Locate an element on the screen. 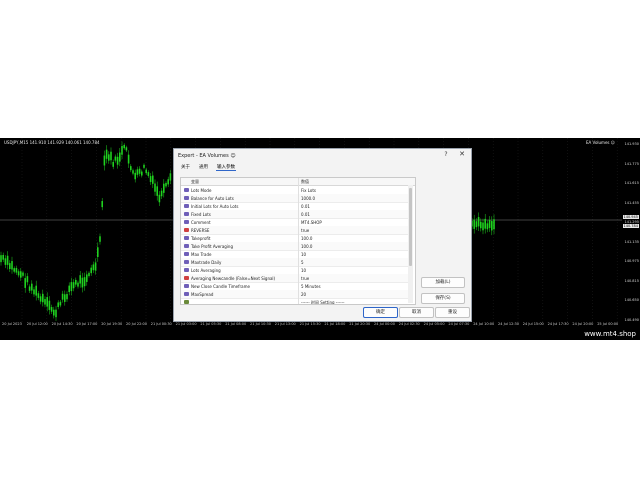 The height and width of the screenshot is (480, 640). price-tick-label: 141.615 is located at coordinates (631, 183).